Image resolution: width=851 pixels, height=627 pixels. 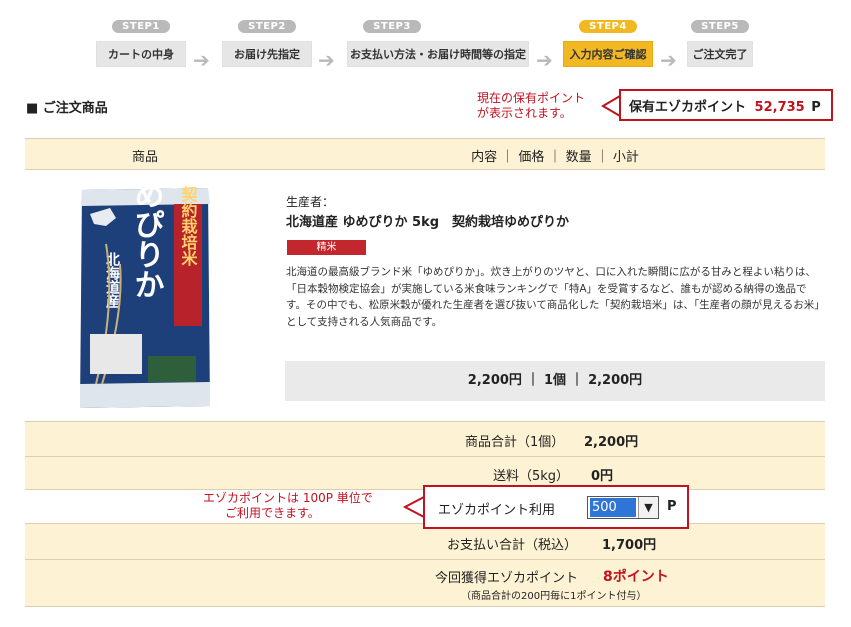 I want to click on step-2-tag: STEP2, so click(x=267, y=26).